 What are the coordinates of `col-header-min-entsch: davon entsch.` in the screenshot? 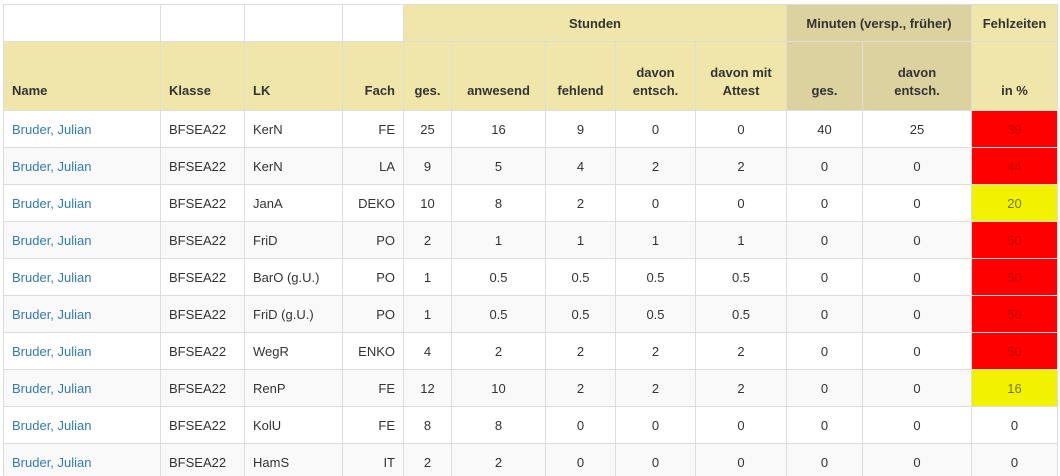 It's located at (917, 76).